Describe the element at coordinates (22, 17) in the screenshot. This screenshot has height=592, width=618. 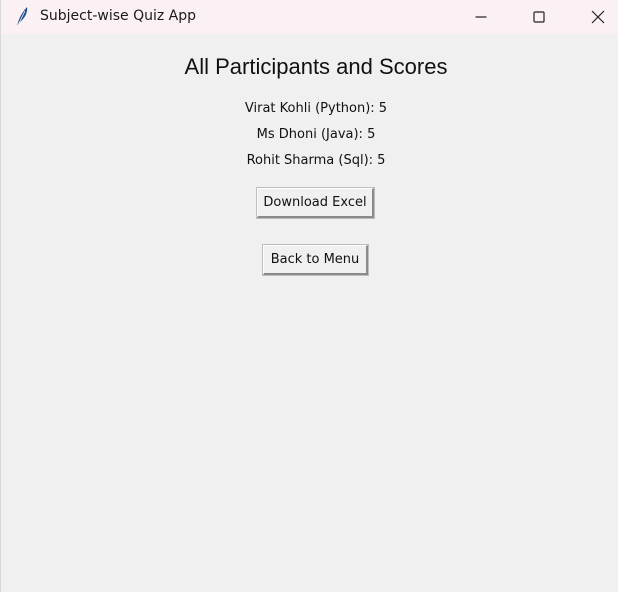
I see `feather-icon` at that location.